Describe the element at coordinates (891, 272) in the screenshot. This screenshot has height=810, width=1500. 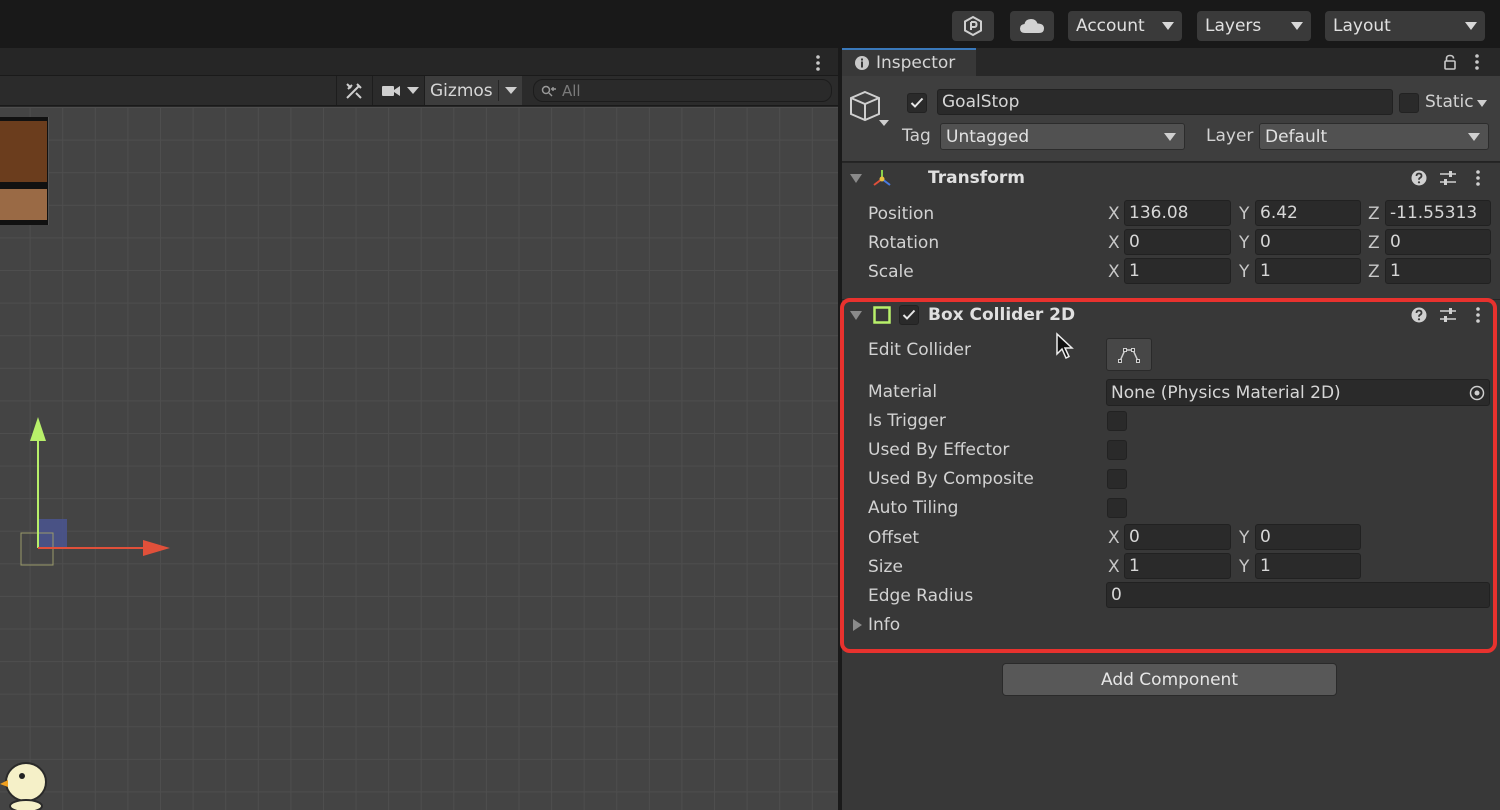
I see `scale-label: Scale` at that location.